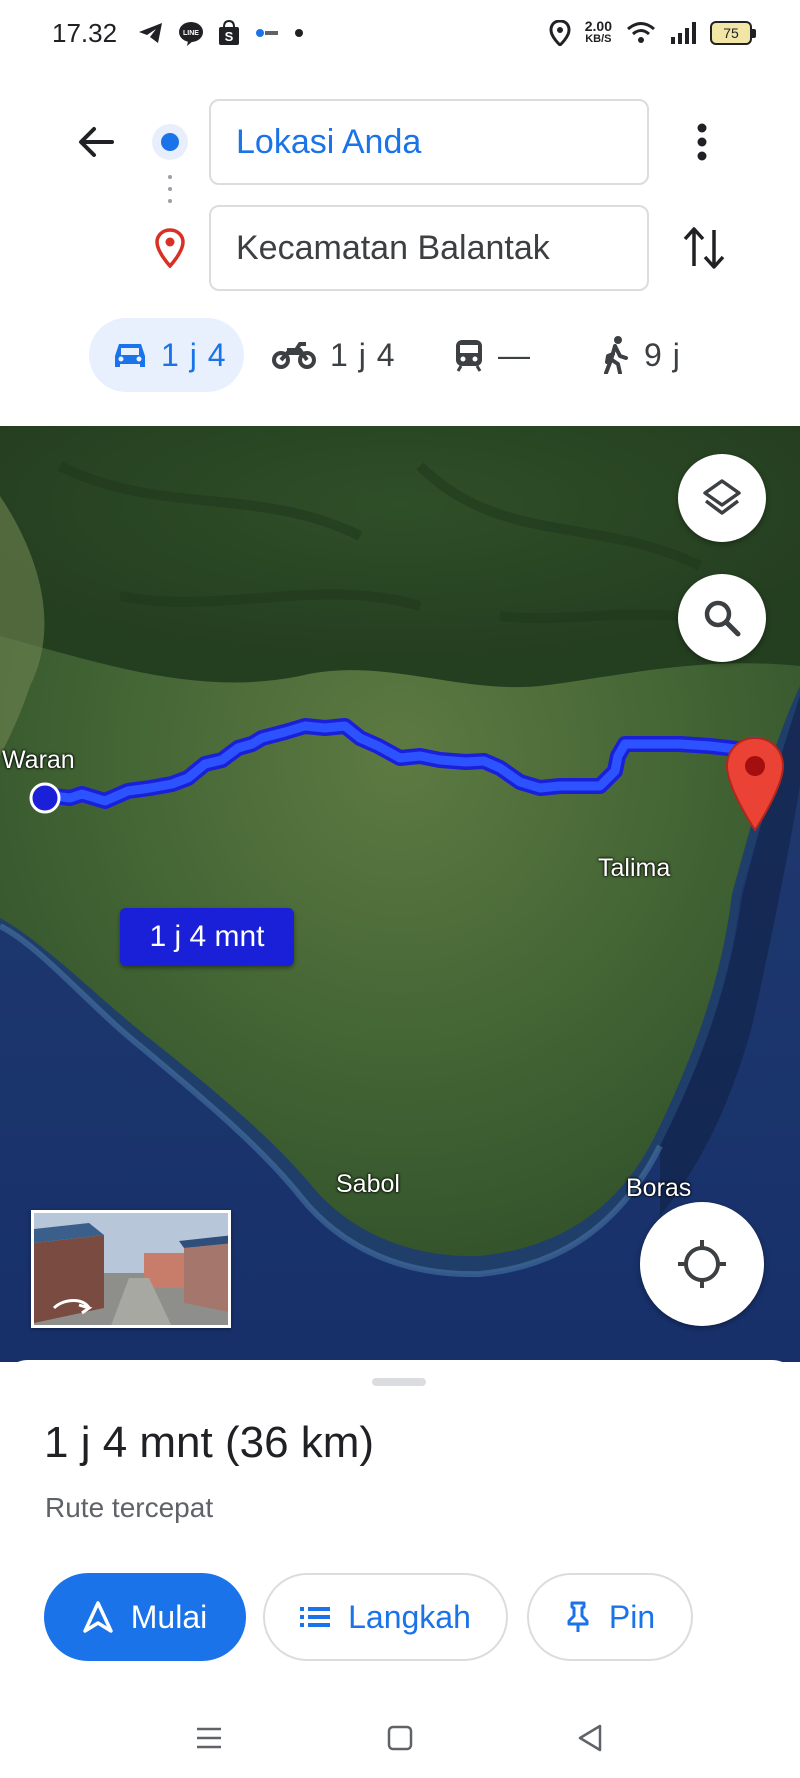  I want to click on menu-icon, so click(209, 1738).